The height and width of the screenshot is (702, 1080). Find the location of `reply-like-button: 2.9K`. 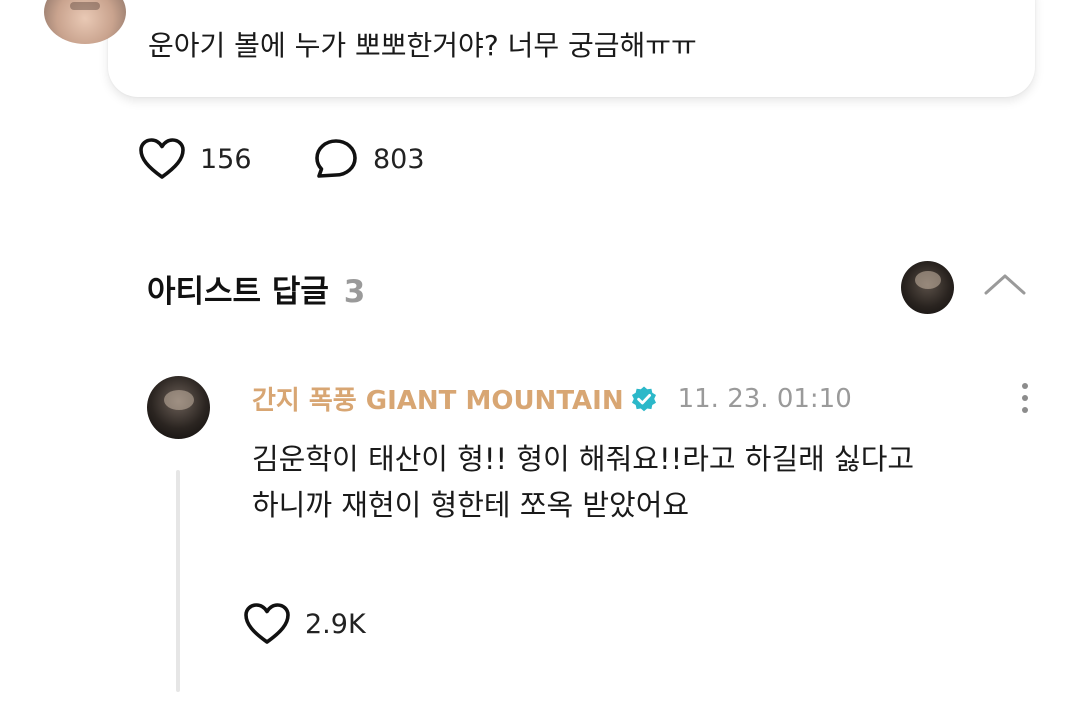

reply-like-button: 2.9K is located at coordinates (304, 624).